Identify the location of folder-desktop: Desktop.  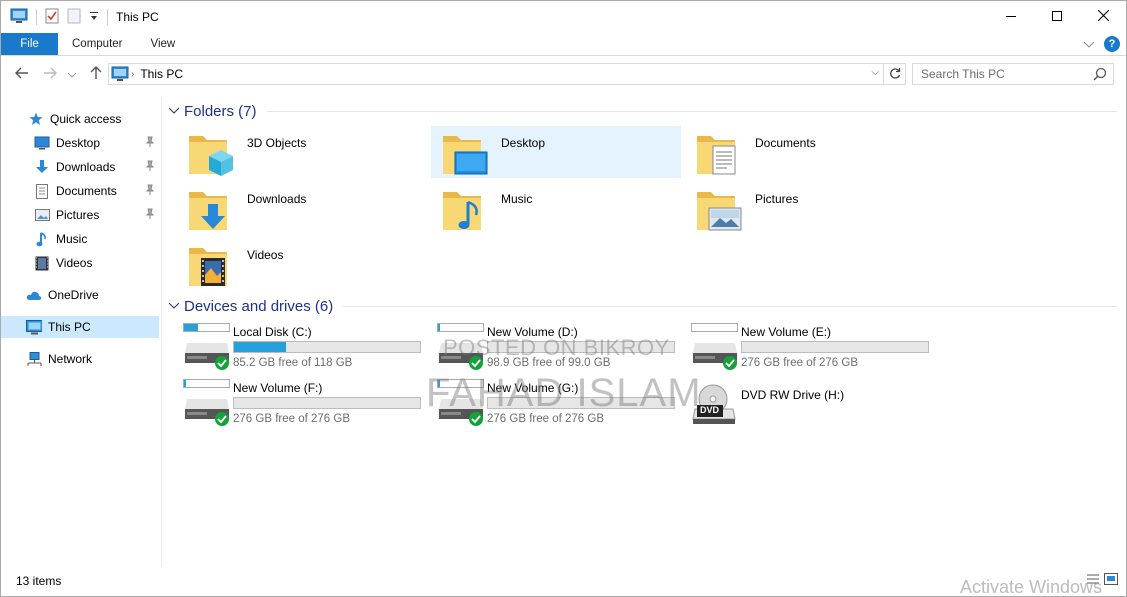
(556, 152).